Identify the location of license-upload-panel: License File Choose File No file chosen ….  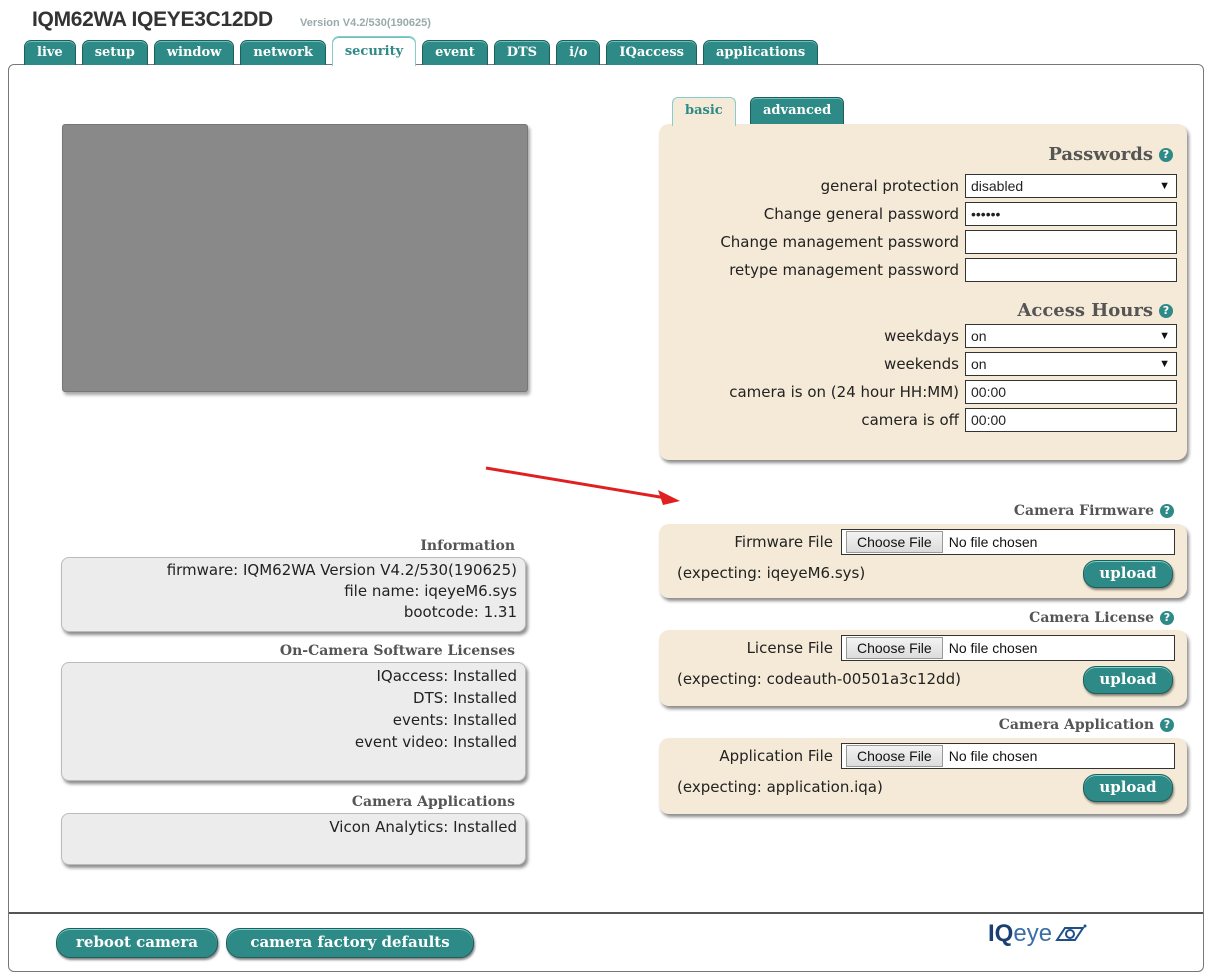
(923, 668).